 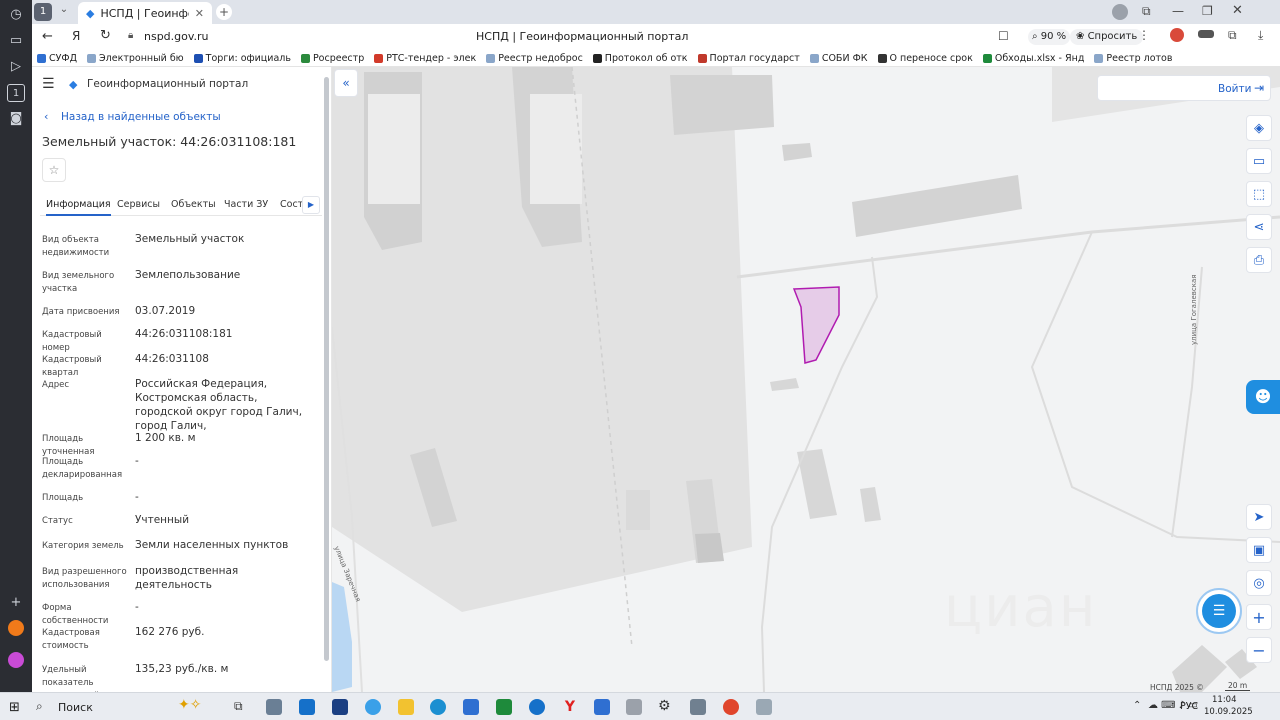 I want to click on tray-chevron-icon: ⌃, so click(x=1137, y=705).